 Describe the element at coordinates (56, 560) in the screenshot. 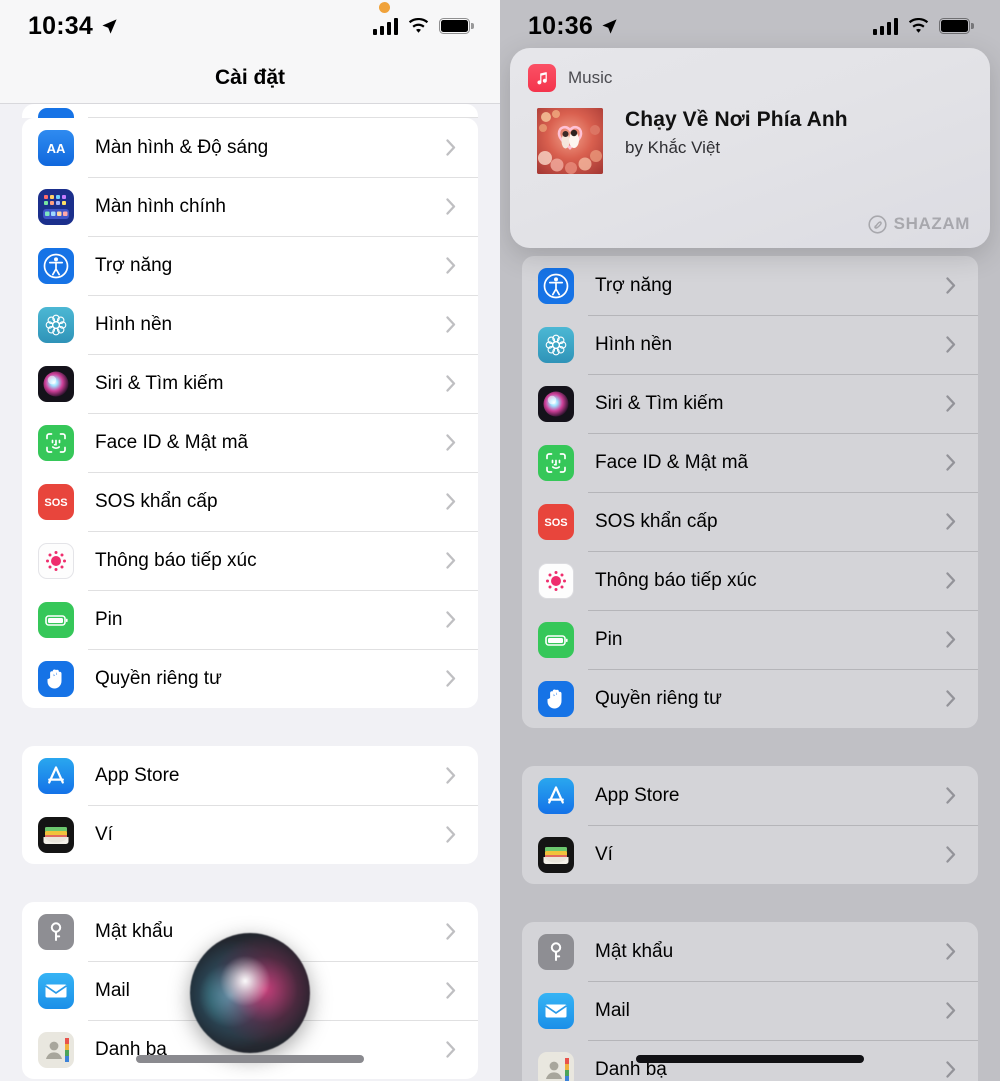

I see `exposure-notification-icon` at that location.